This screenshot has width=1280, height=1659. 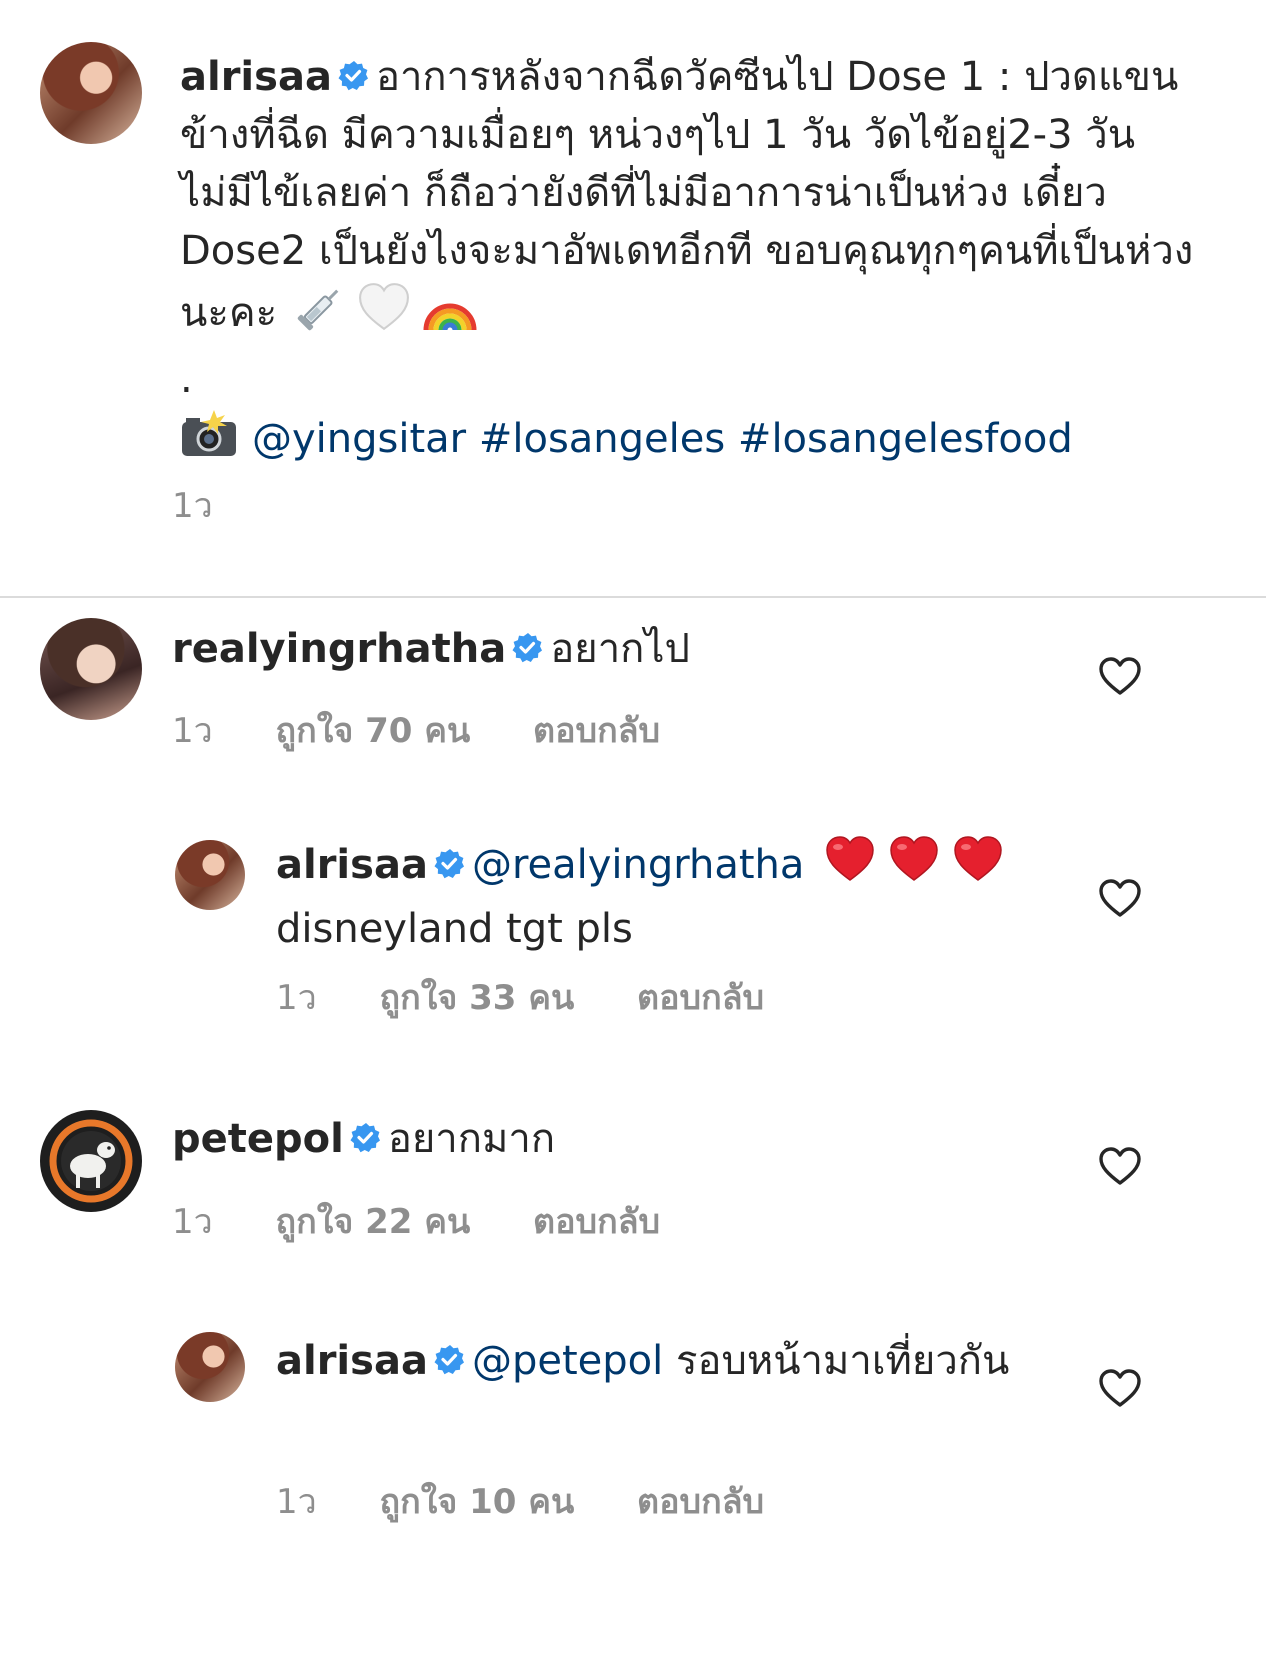 What do you see at coordinates (638, 865) in the screenshot?
I see `reply-mention-link: @realyingrhatha` at bounding box center [638, 865].